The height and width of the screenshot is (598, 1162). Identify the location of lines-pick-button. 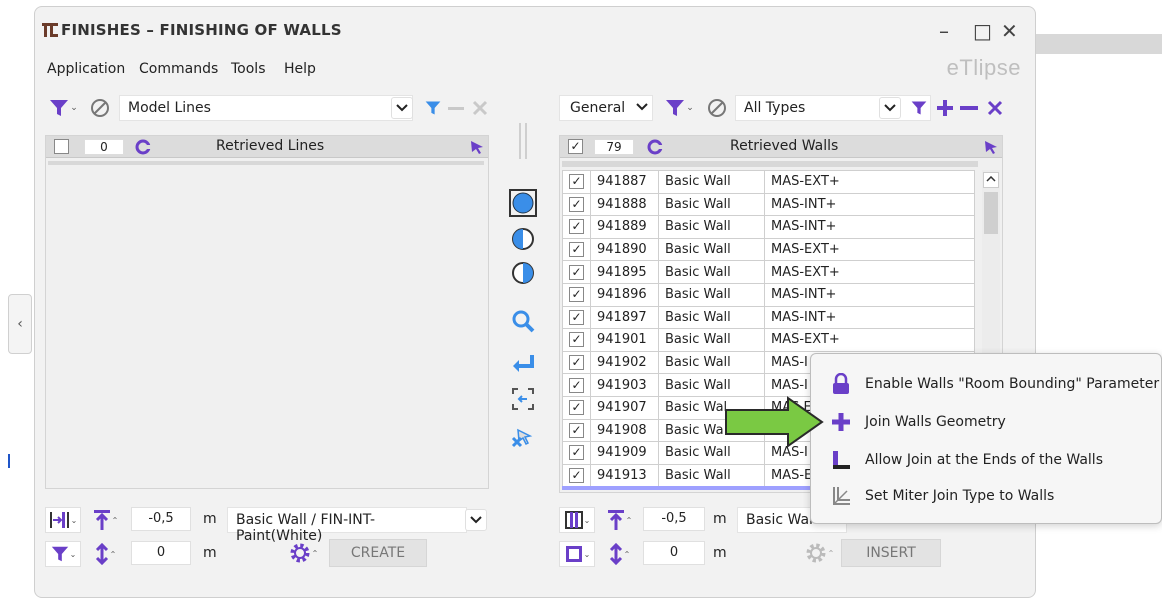
(477, 147).